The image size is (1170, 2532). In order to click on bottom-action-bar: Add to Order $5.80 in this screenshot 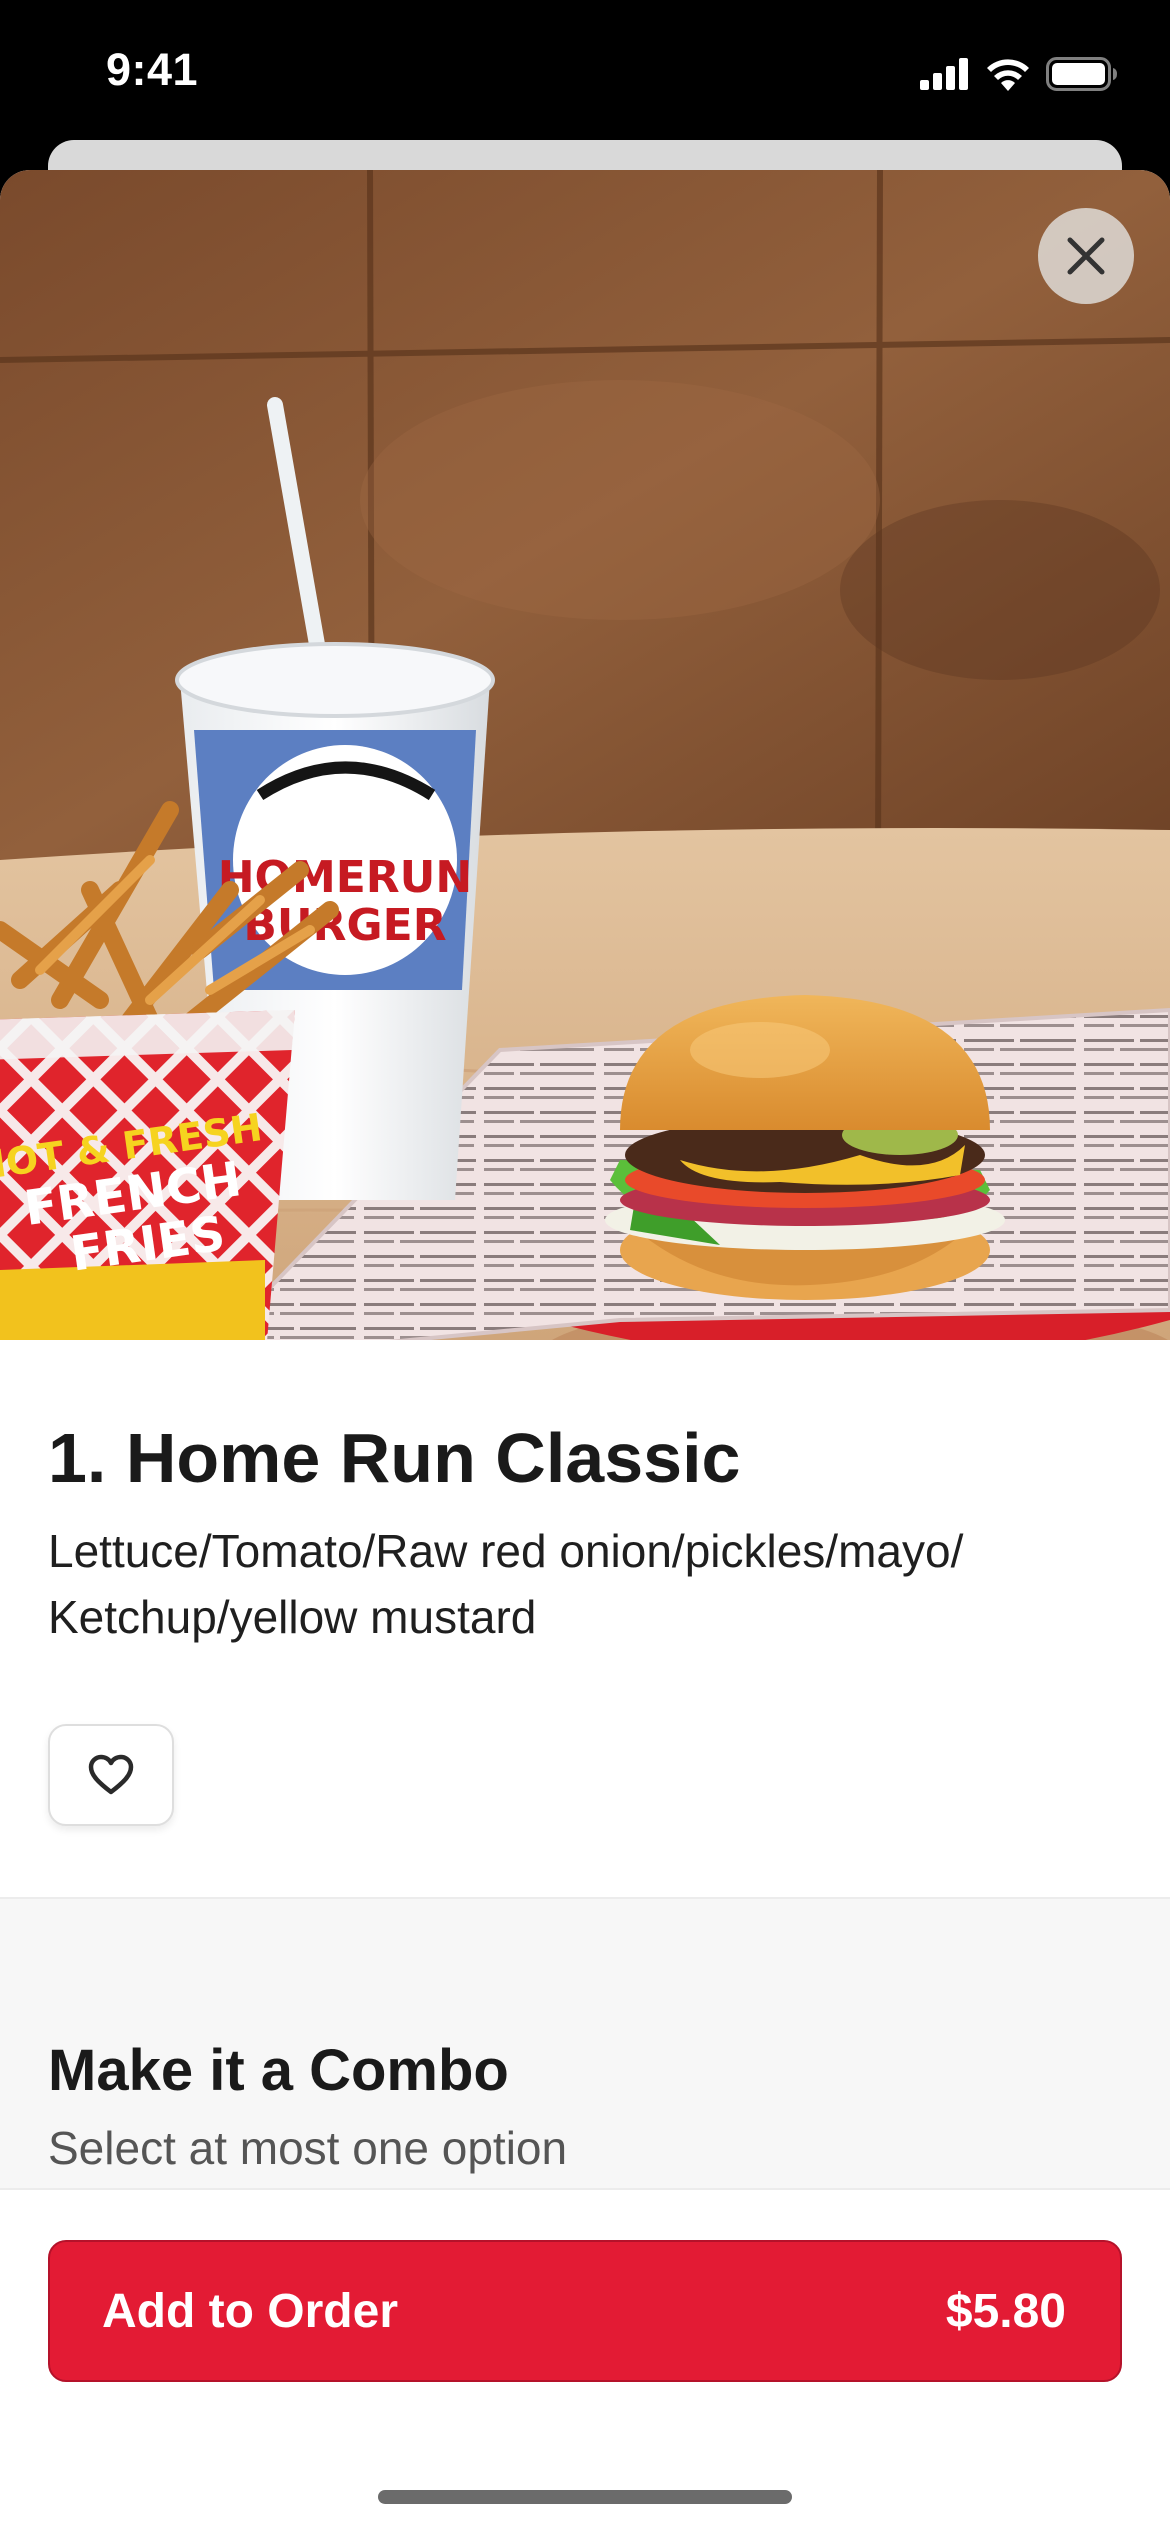, I will do `click(585, 2360)`.